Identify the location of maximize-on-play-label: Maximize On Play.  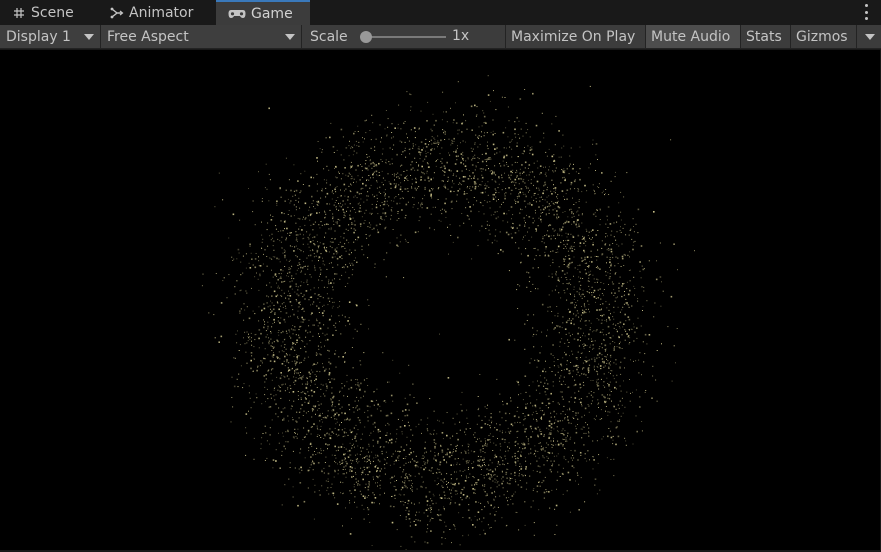
(573, 36).